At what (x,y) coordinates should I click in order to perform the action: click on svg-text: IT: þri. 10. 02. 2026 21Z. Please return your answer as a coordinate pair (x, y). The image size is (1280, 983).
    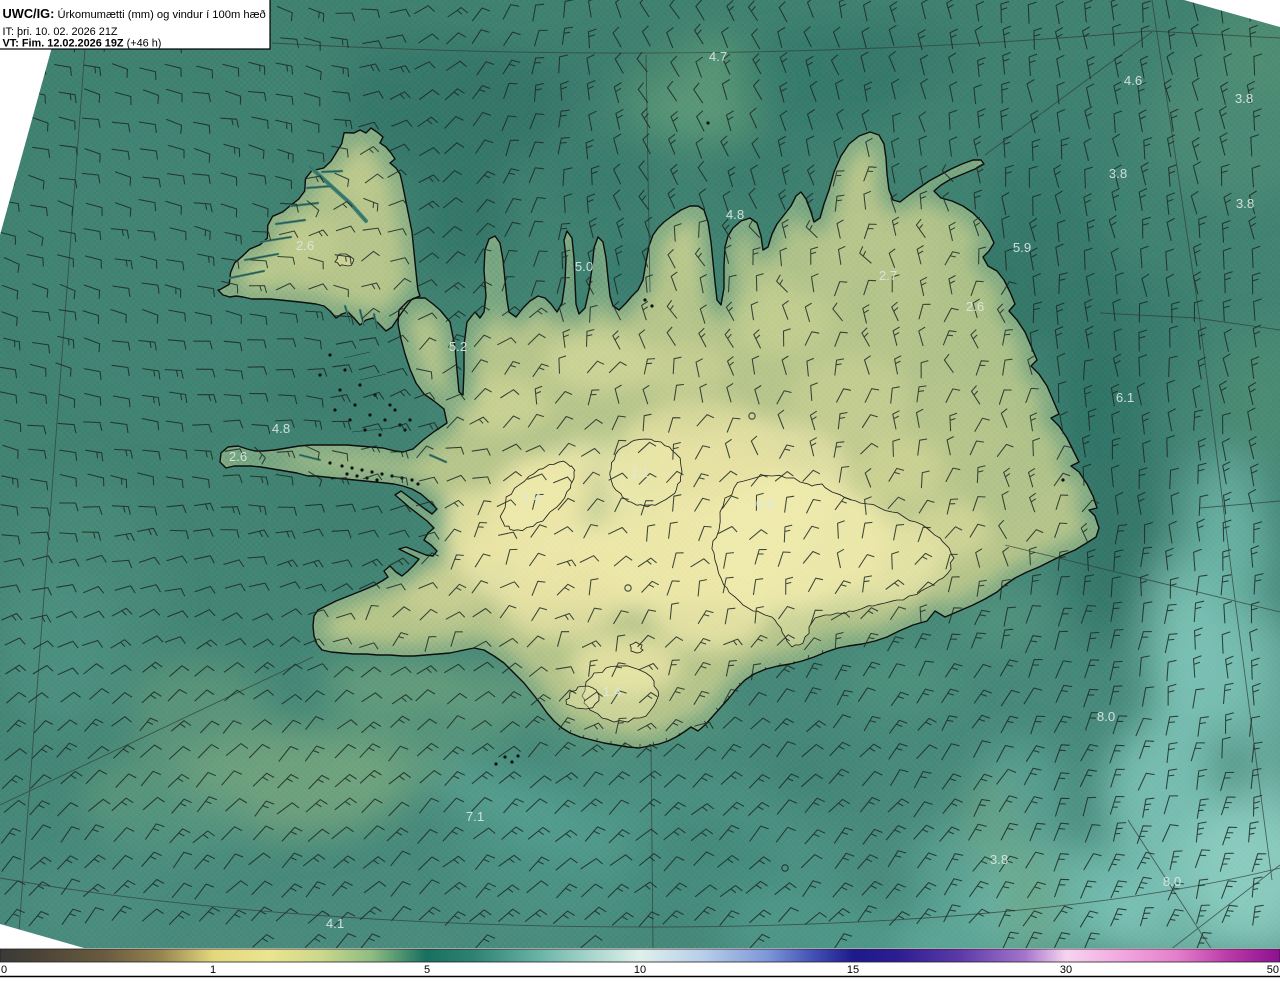
    Looking at the image, I should click on (60, 32).